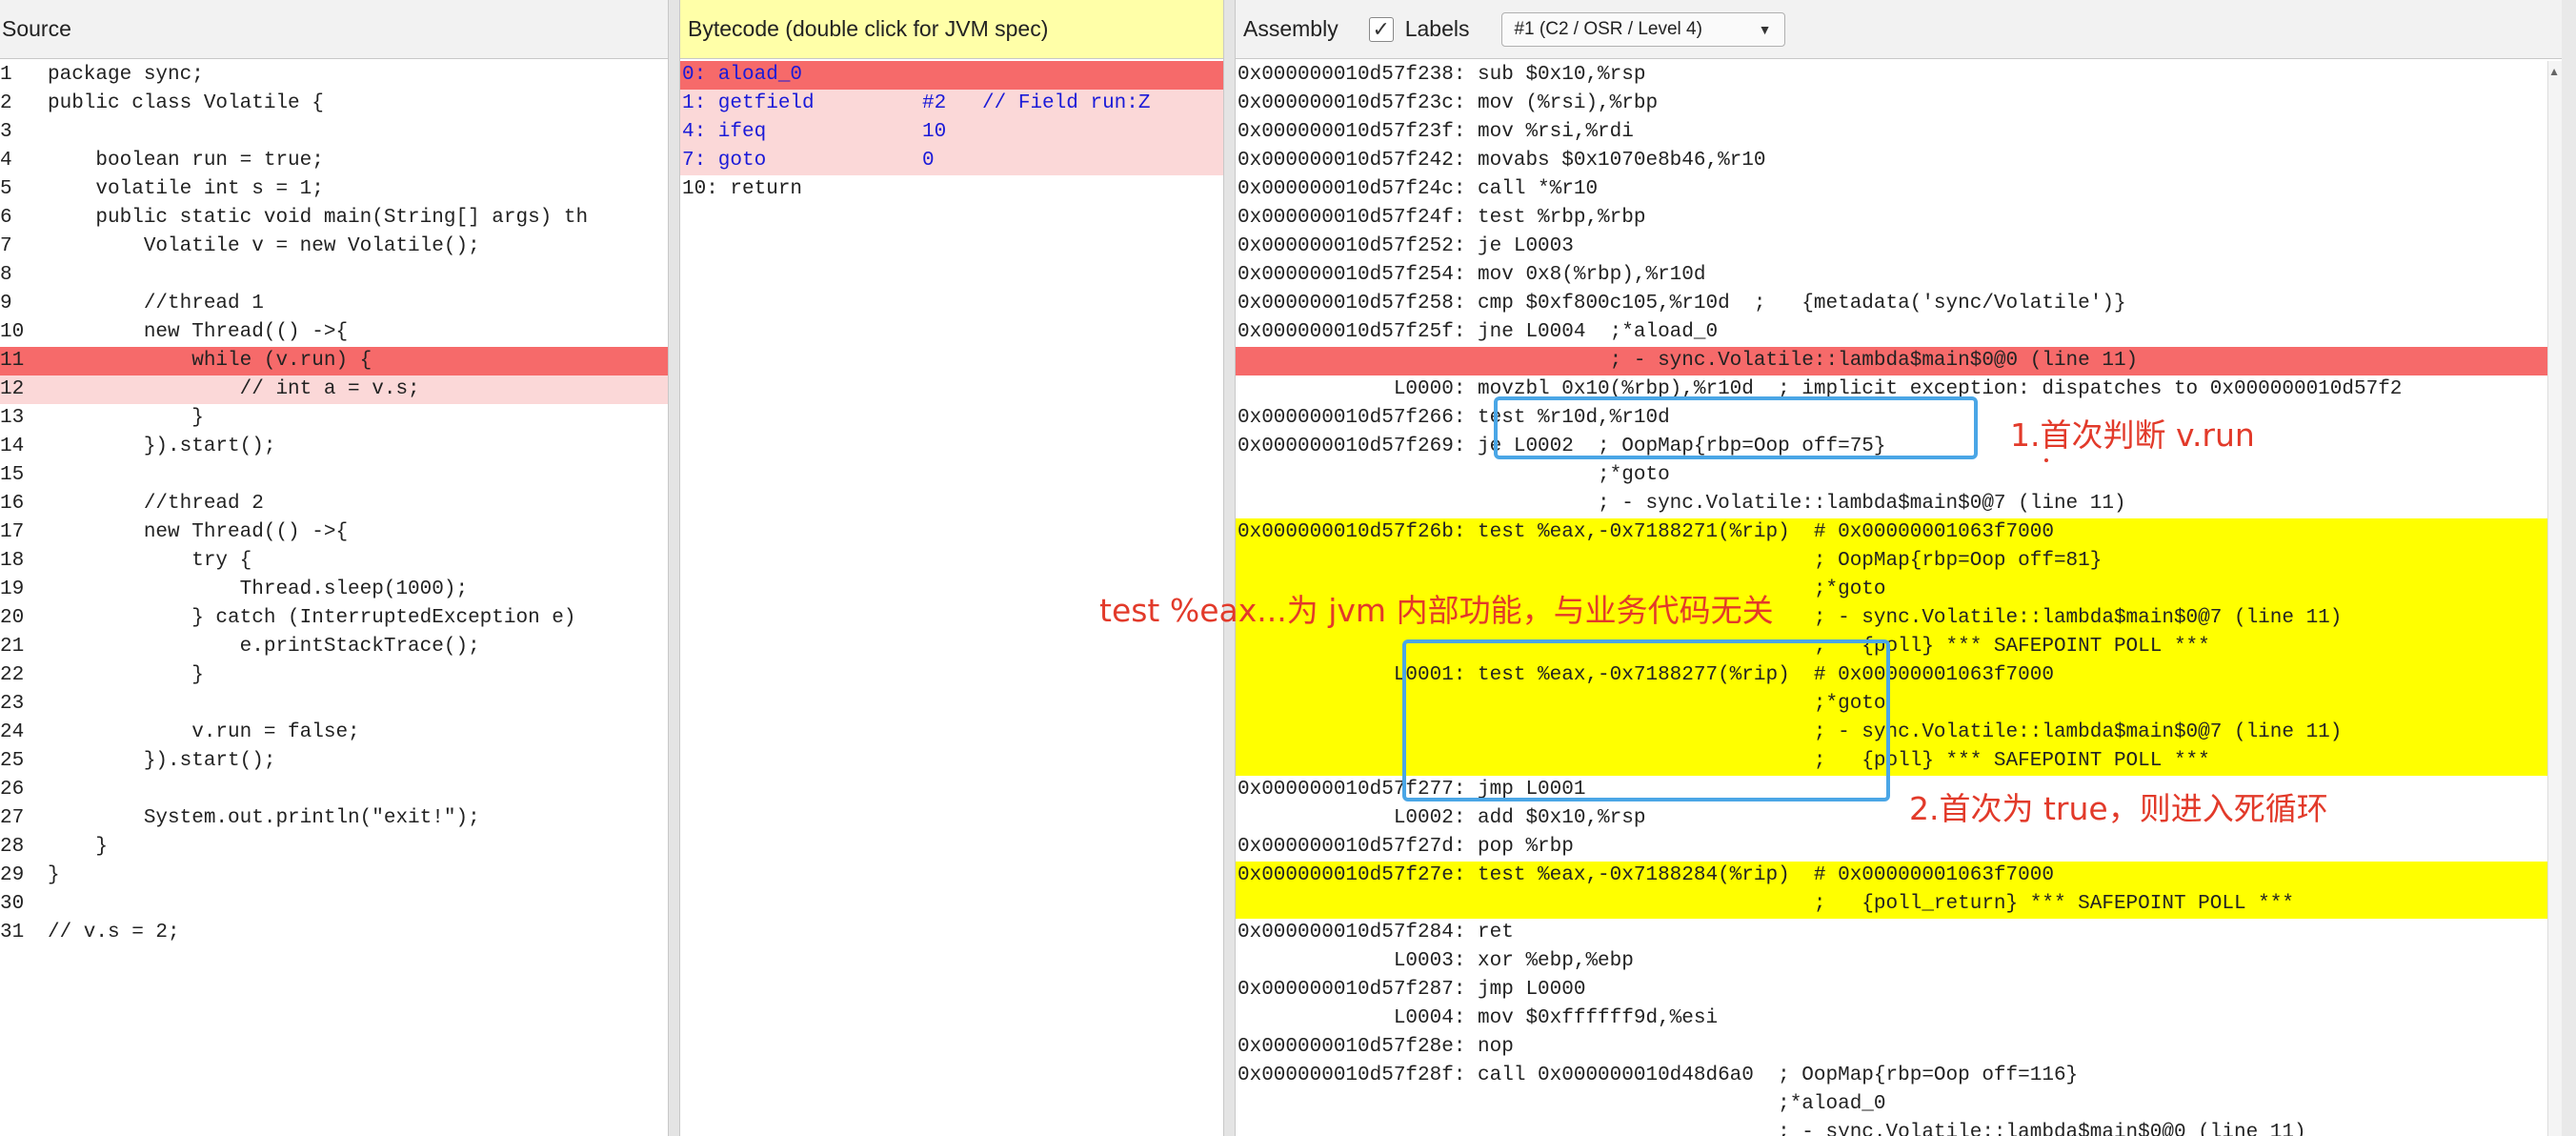  What do you see at coordinates (6, 161) in the screenshot?
I see `line-number: 4` at bounding box center [6, 161].